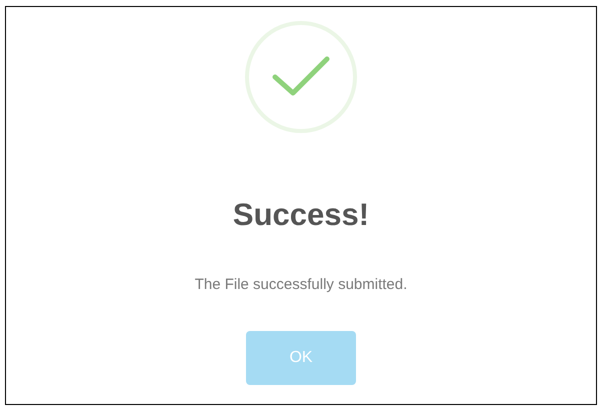  What do you see at coordinates (301, 214) in the screenshot?
I see `dialog-title: Success!` at bounding box center [301, 214].